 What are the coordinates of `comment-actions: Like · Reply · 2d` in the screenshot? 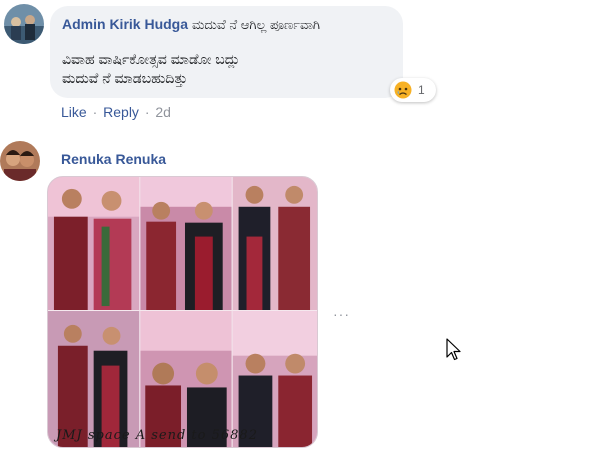 It's located at (116, 112).